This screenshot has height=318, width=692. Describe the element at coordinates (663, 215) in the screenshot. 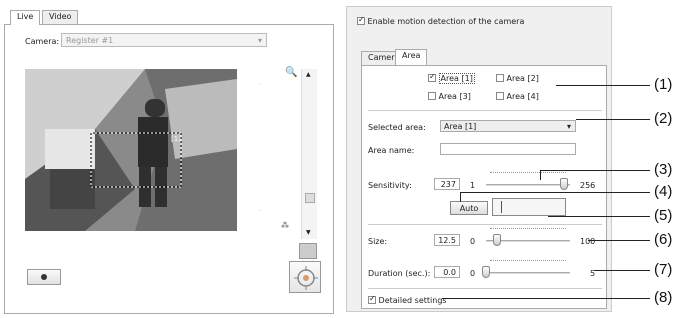

I see `callout-label-5: (5)` at that location.